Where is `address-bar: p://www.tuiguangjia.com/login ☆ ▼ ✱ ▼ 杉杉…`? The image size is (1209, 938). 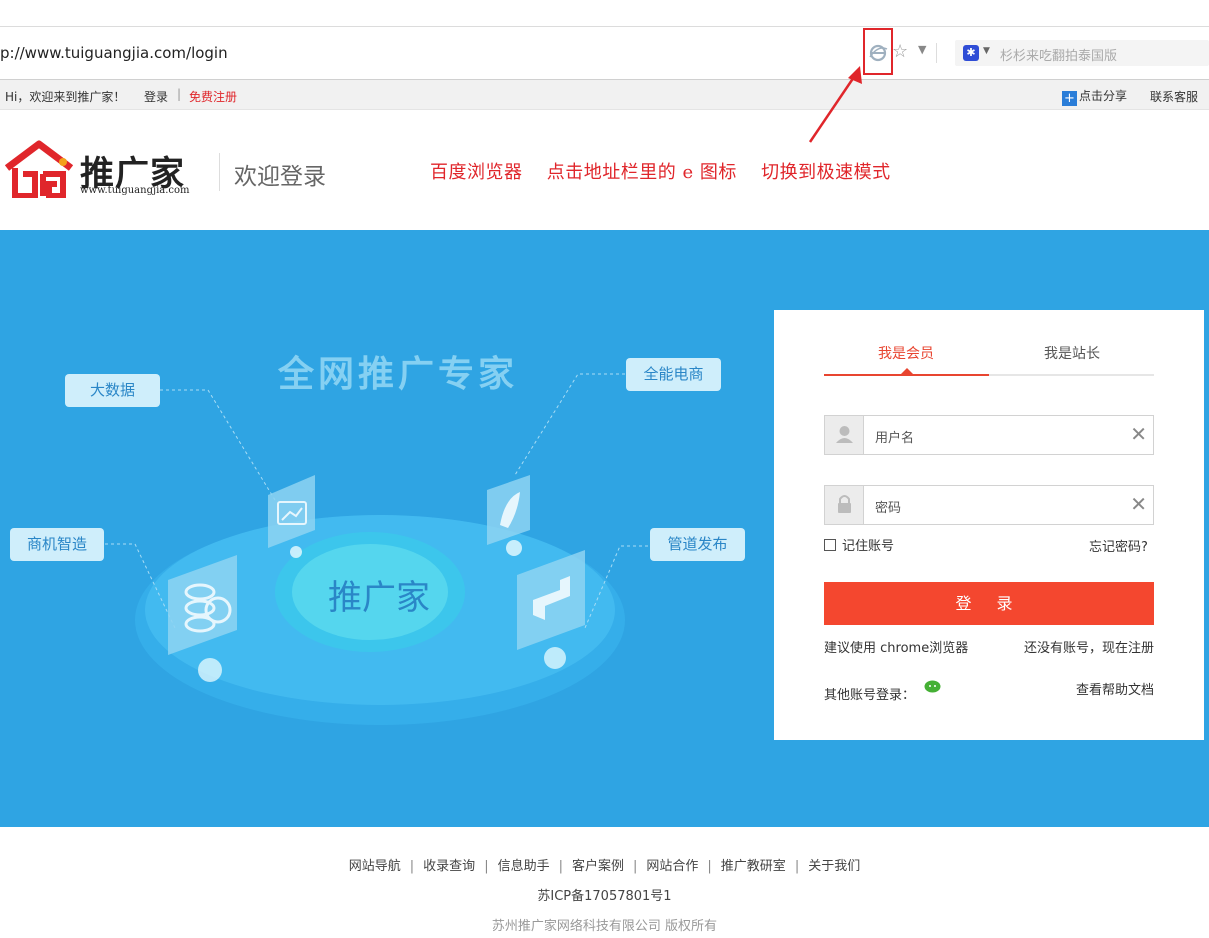
address-bar: p://www.tuiguangjia.com/login ☆ ▼ ✱ ▼ 杉杉… is located at coordinates (604, 53).